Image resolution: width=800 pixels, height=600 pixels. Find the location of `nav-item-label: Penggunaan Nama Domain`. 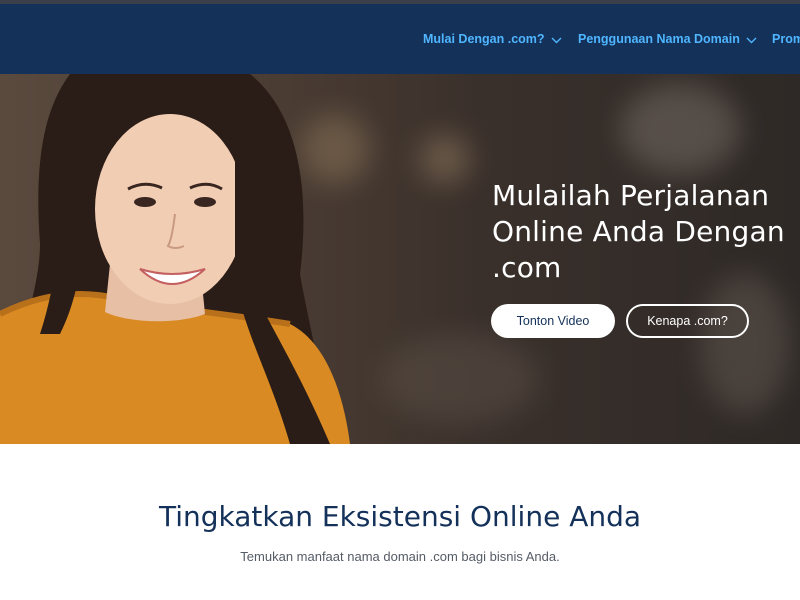

nav-item-label: Penggunaan Nama Domain is located at coordinates (659, 39).